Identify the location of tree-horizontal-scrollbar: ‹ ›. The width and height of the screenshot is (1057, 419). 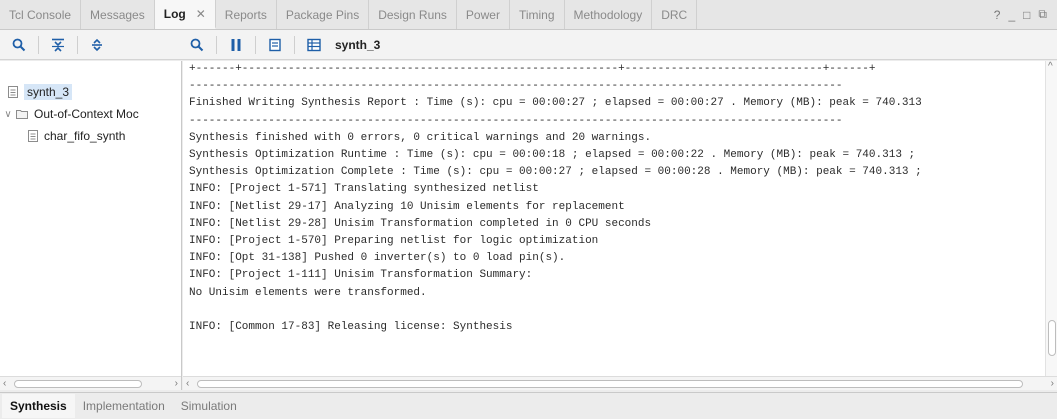
(90, 383).